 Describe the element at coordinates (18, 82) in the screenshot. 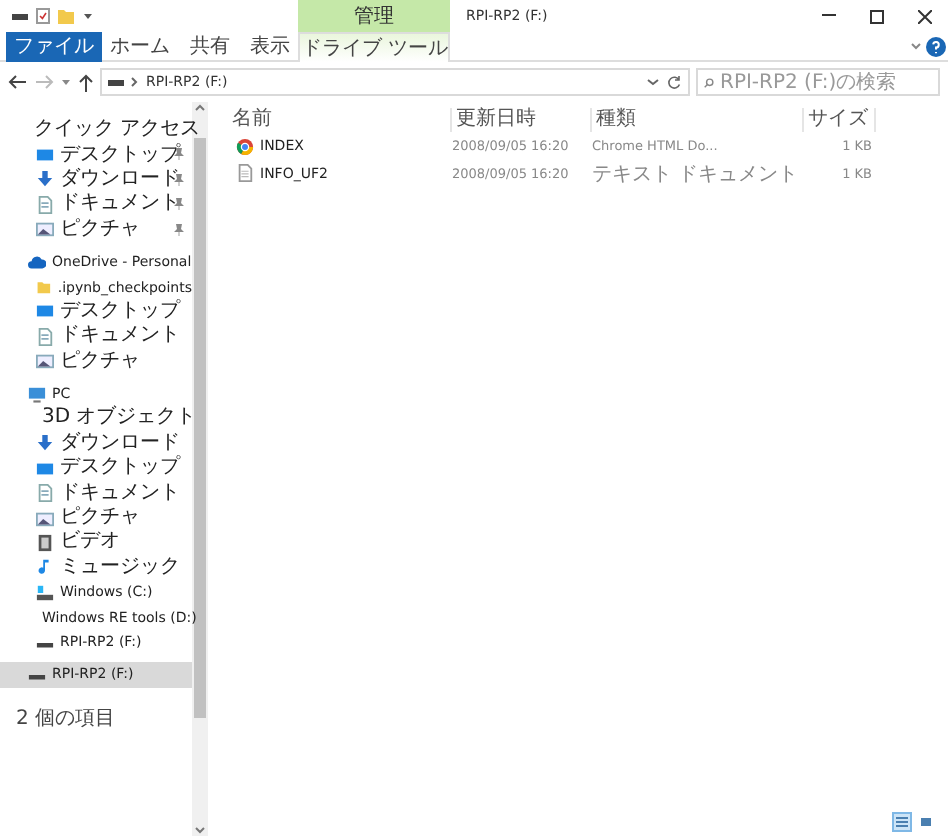

I see `back-arrow-icon` at that location.